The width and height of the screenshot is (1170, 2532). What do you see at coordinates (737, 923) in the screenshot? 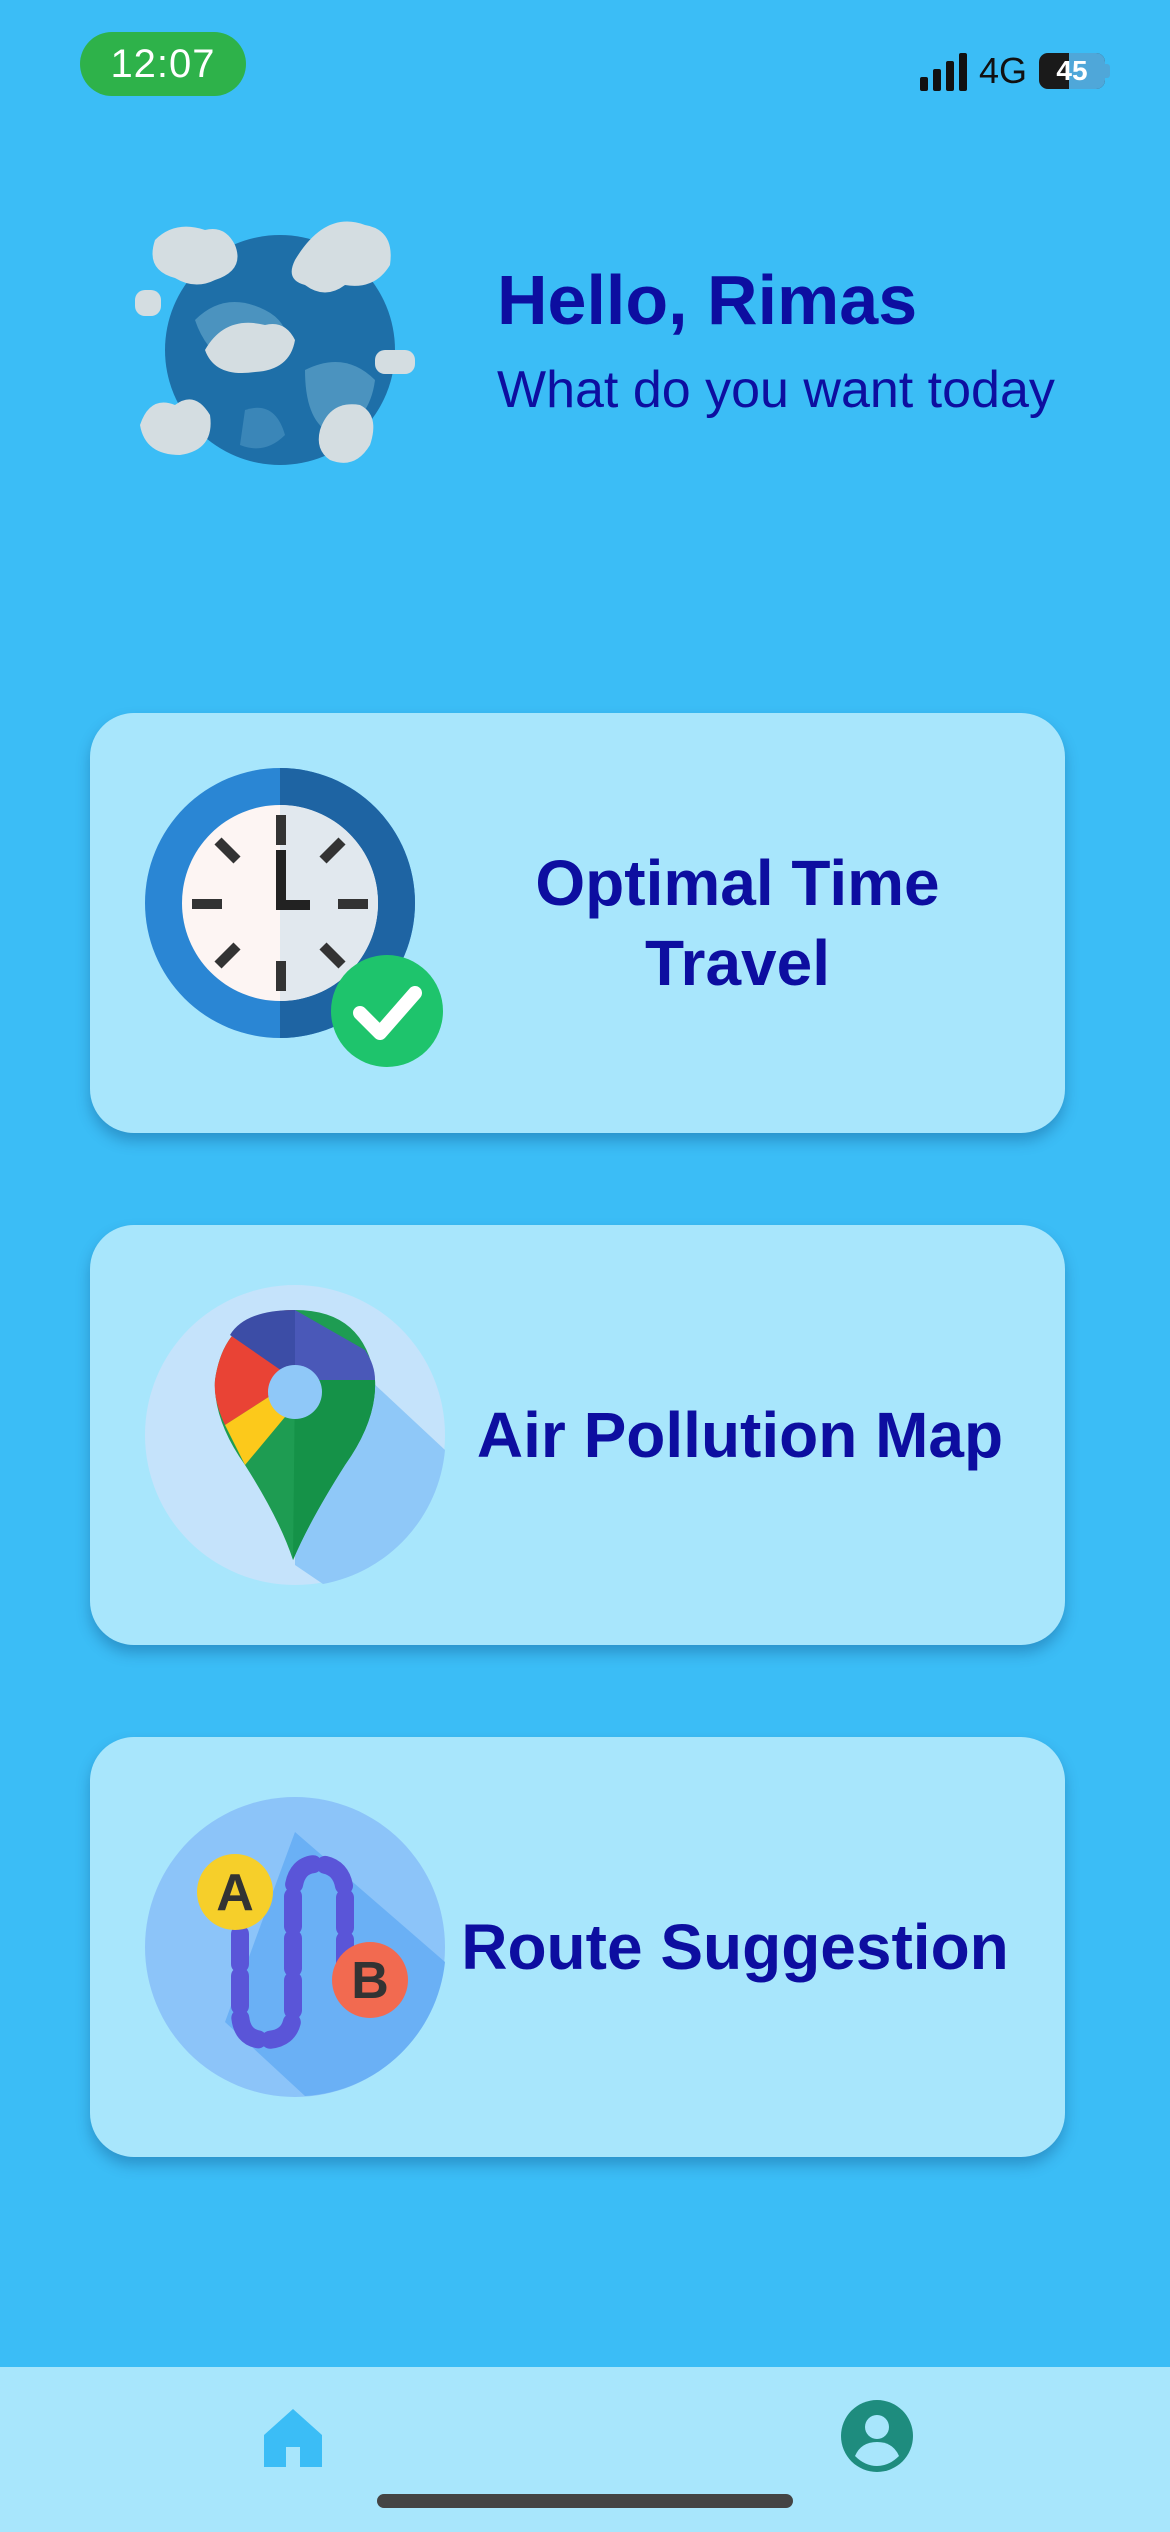
I see `card-label: Optimal Time Travel` at bounding box center [737, 923].